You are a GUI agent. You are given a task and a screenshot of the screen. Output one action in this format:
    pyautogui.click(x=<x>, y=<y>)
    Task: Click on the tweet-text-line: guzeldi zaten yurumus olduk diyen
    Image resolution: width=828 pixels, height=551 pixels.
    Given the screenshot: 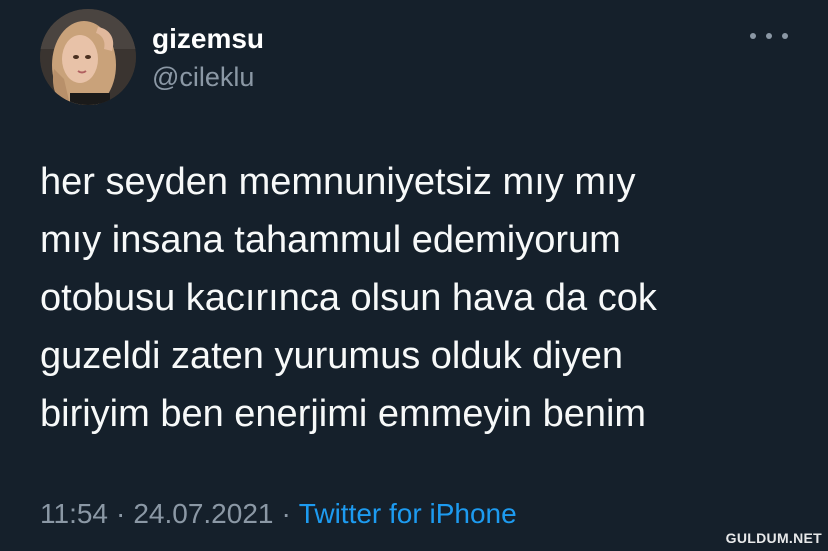 What is the action you would take?
    pyautogui.click(x=332, y=356)
    